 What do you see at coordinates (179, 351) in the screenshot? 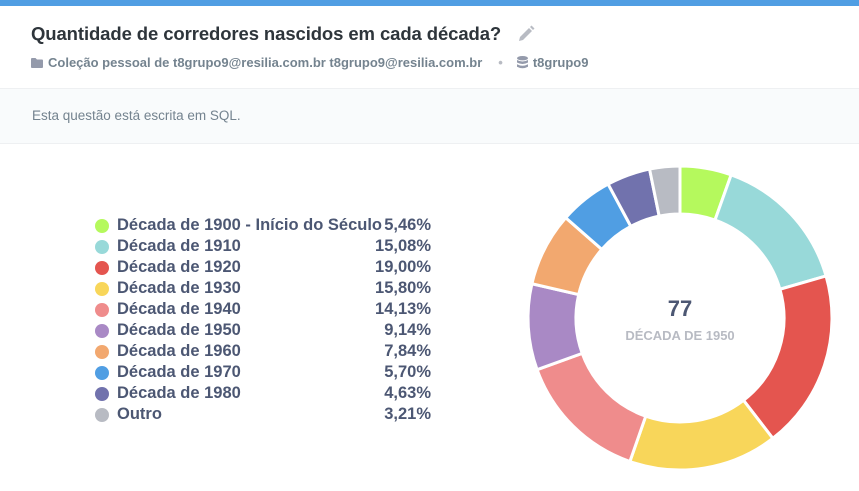
I see `legend-label: Década de 1960` at bounding box center [179, 351].